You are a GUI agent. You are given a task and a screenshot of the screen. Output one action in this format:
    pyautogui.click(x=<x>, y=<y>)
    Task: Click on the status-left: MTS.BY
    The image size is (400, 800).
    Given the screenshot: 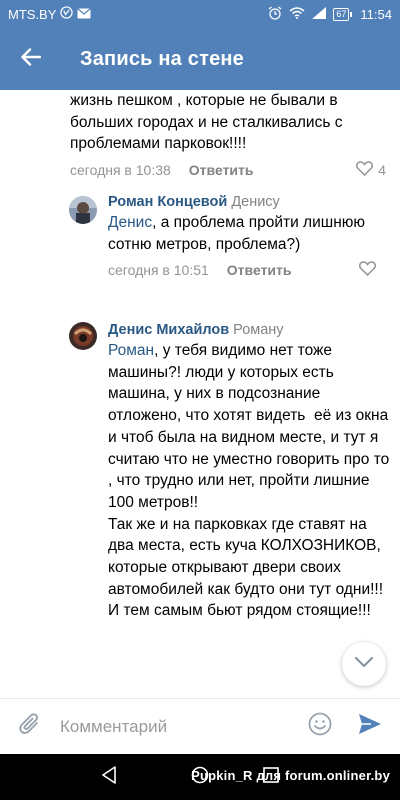 What is the action you would take?
    pyautogui.click(x=50, y=14)
    